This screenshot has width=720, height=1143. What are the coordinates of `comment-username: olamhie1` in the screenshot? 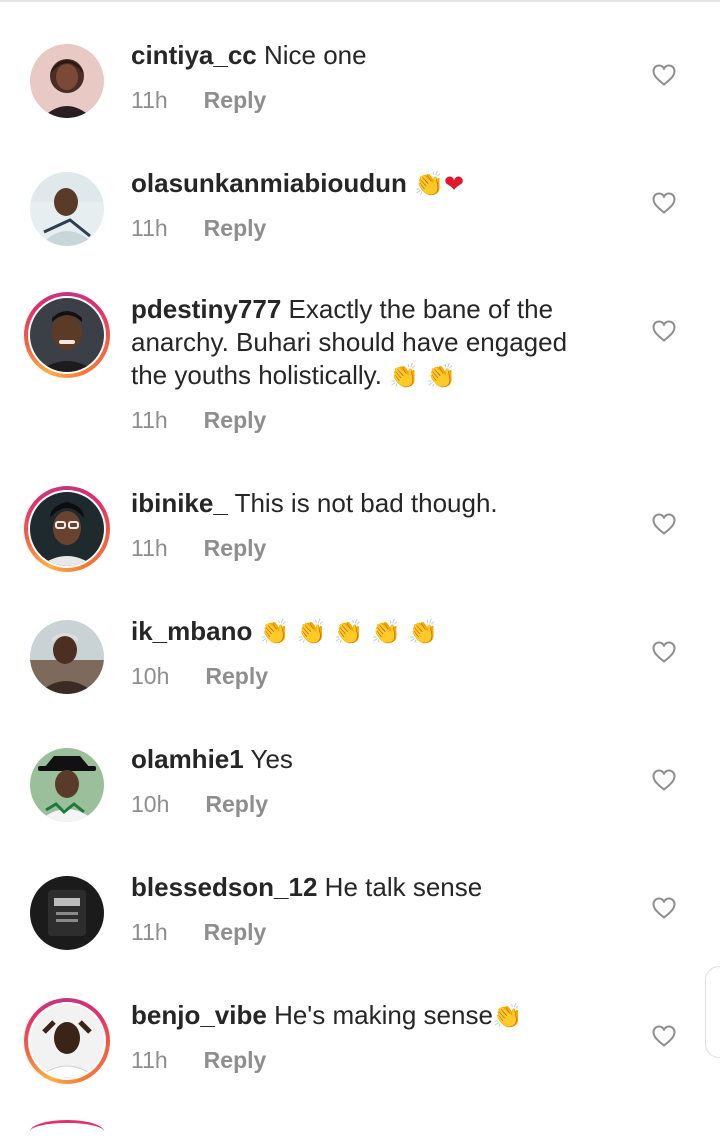 It's located at (187, 759).